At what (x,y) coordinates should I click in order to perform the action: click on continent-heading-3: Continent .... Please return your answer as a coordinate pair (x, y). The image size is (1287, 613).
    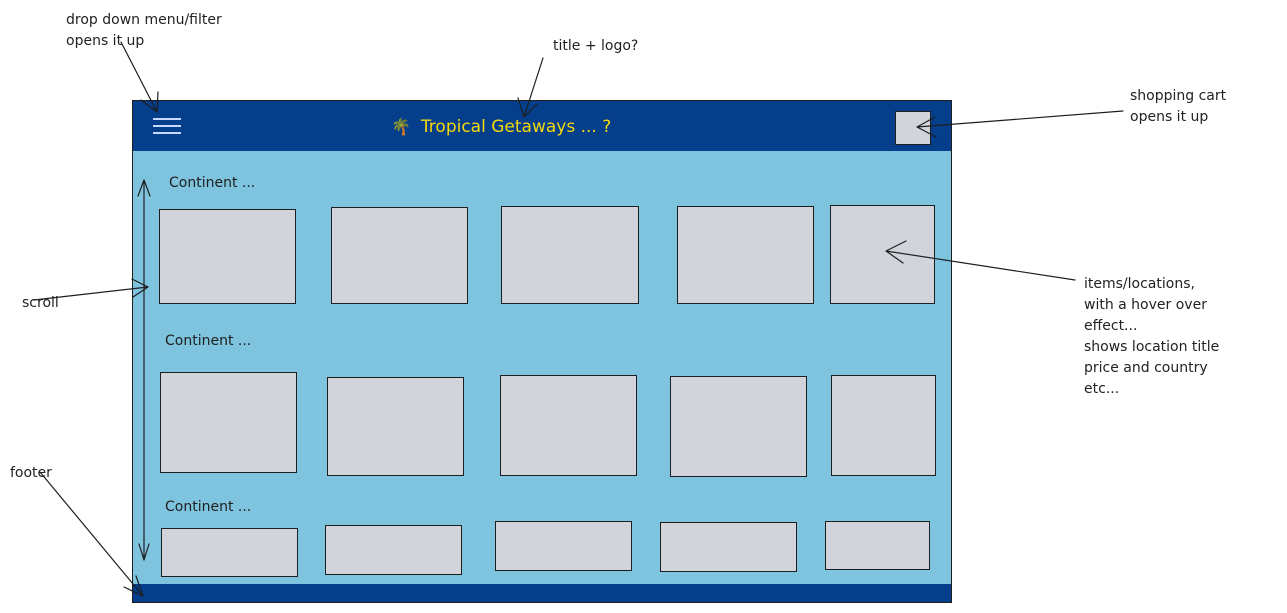
    Looking at the image, I should click on (208, 507).